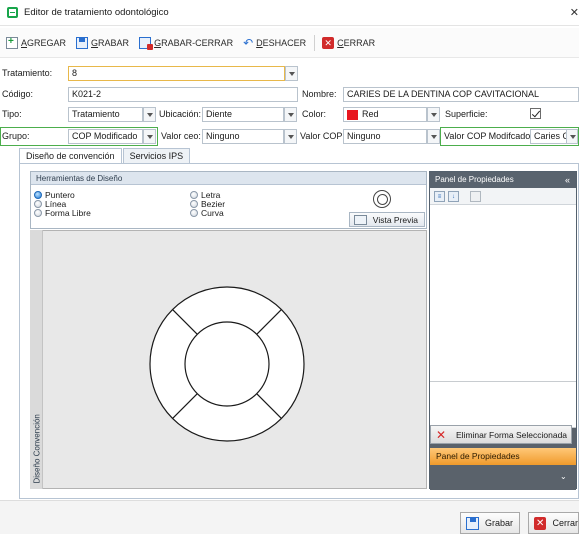 This screenshot has height=534, width=579. What do you see at coordinates (156, 156) in the screenshot?
I see `tab-servicios-ips: Servicios IPS` at bounding box center [156, 156].